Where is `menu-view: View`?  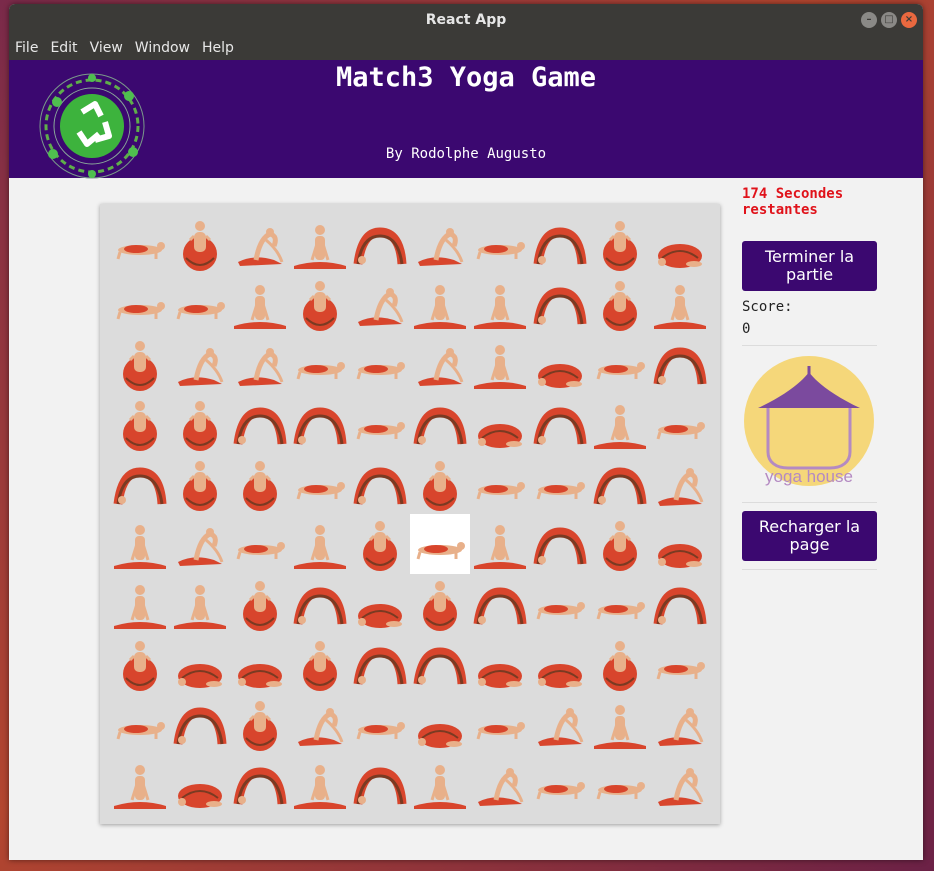
menu-view: View is located at coordinates (106, 48).